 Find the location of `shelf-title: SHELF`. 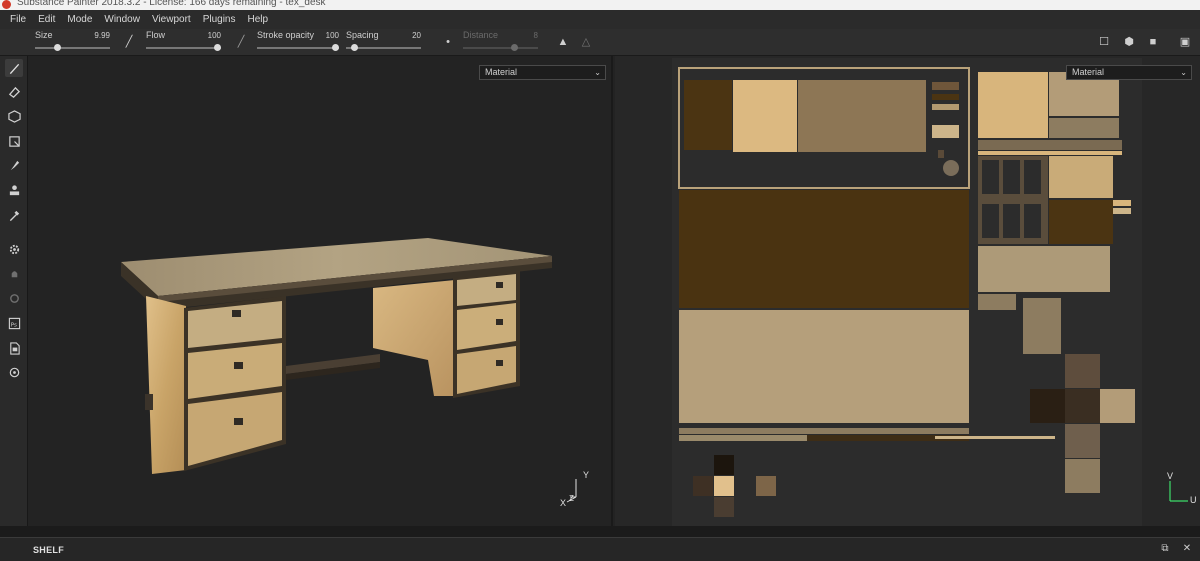

shelf-title: SHELF is located at coordinates (49, 550).